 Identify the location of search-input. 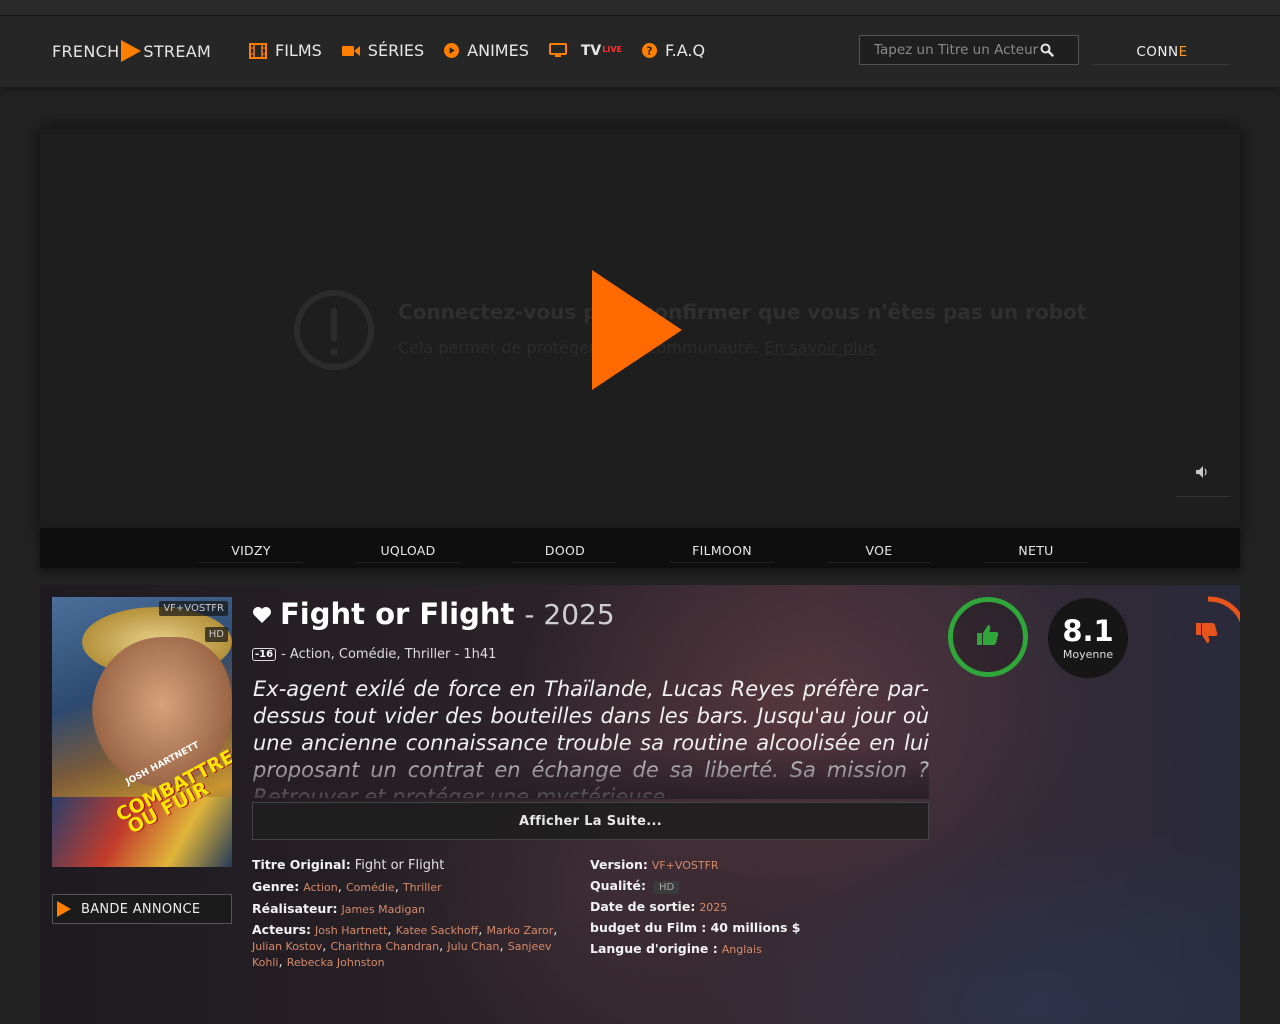
(959, 50).